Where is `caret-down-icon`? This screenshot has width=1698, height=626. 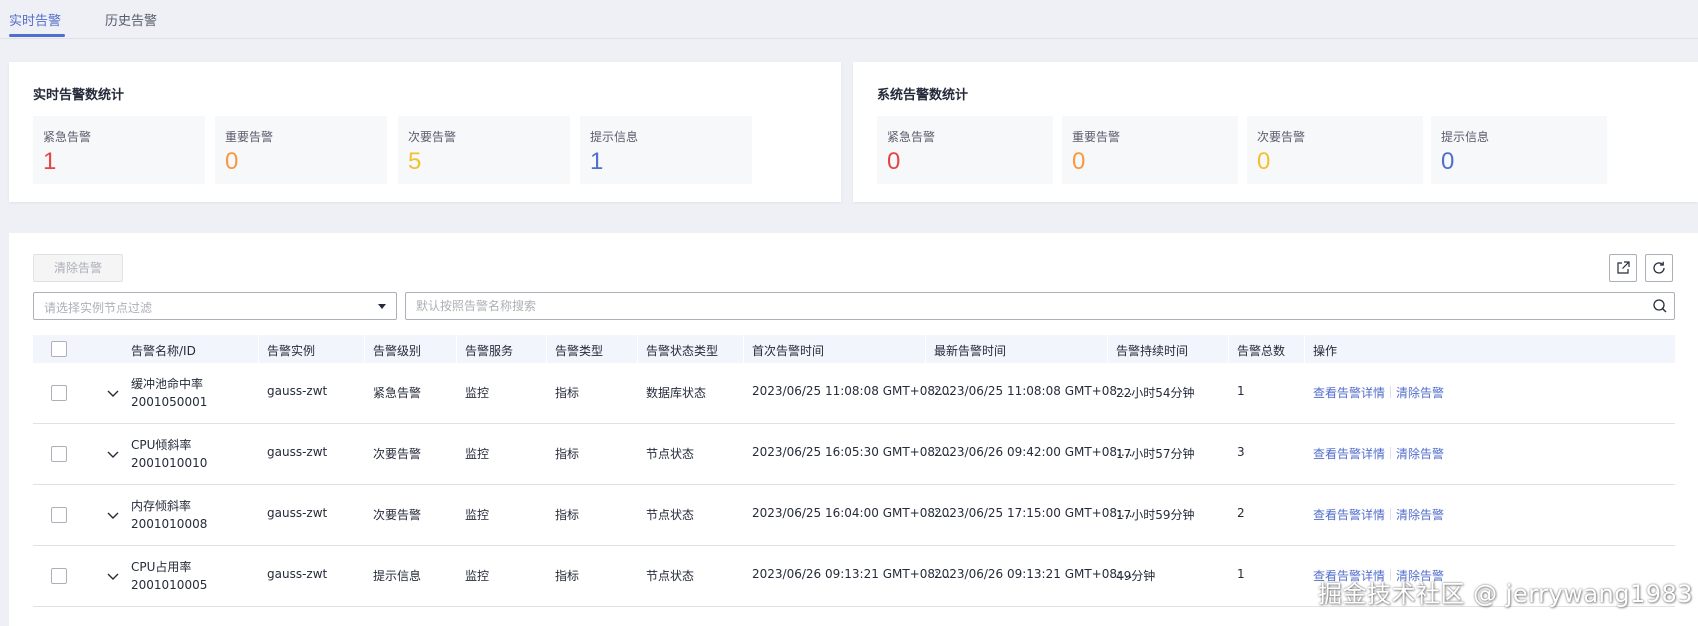
caret-down-icon is located at coordinates (382, 306).